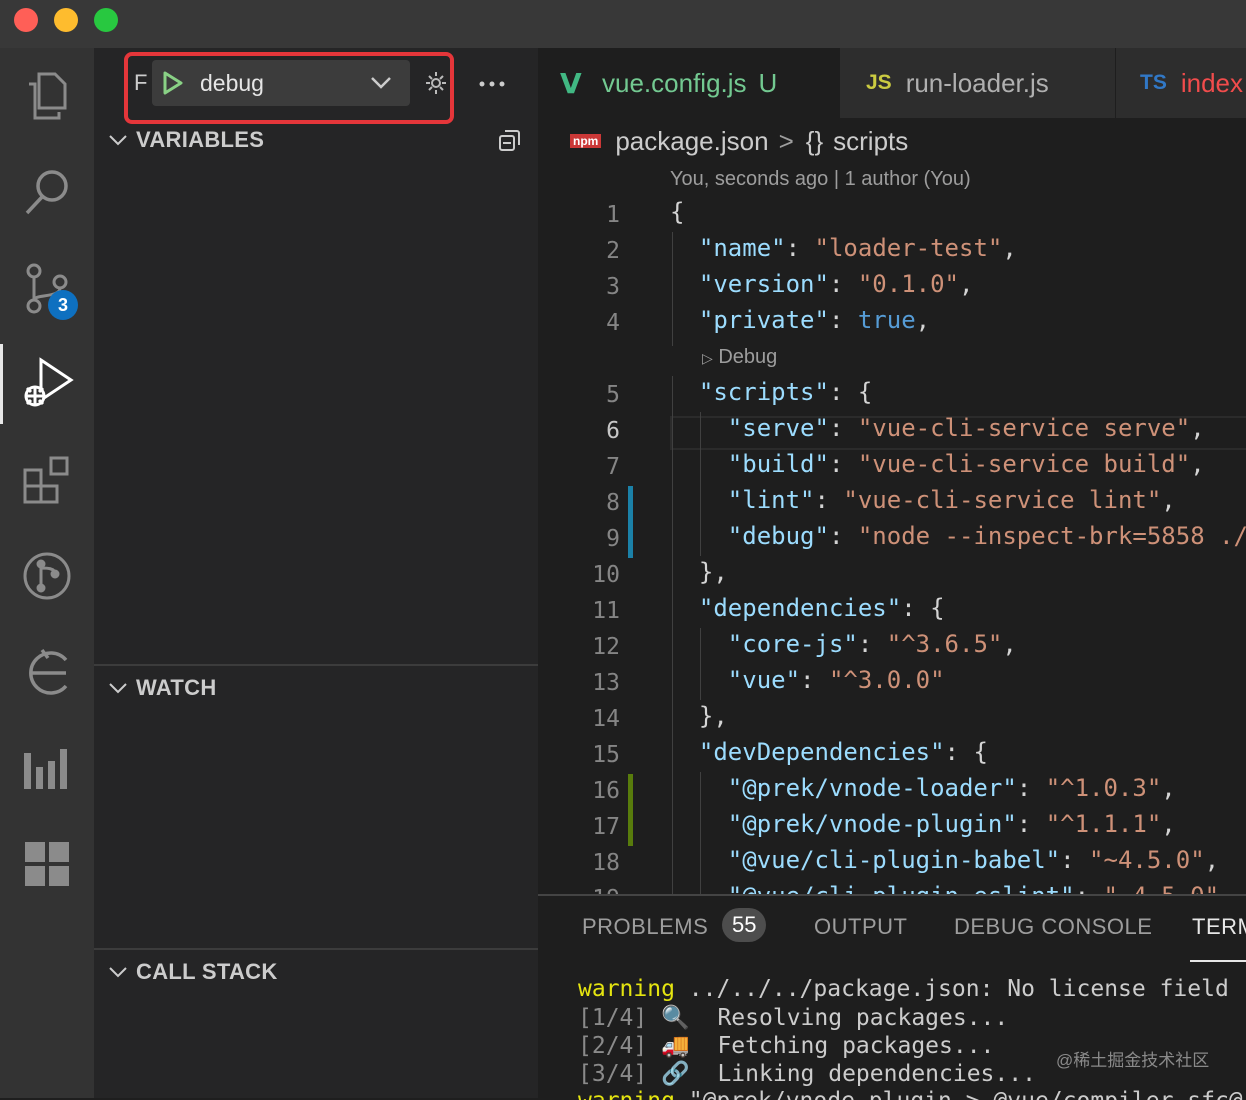  Describe the element at coordinates (944, 860) in the screenshot. I see `code-line: "@vue/cli-plugin-babel": "~4.5.0",` at that location.